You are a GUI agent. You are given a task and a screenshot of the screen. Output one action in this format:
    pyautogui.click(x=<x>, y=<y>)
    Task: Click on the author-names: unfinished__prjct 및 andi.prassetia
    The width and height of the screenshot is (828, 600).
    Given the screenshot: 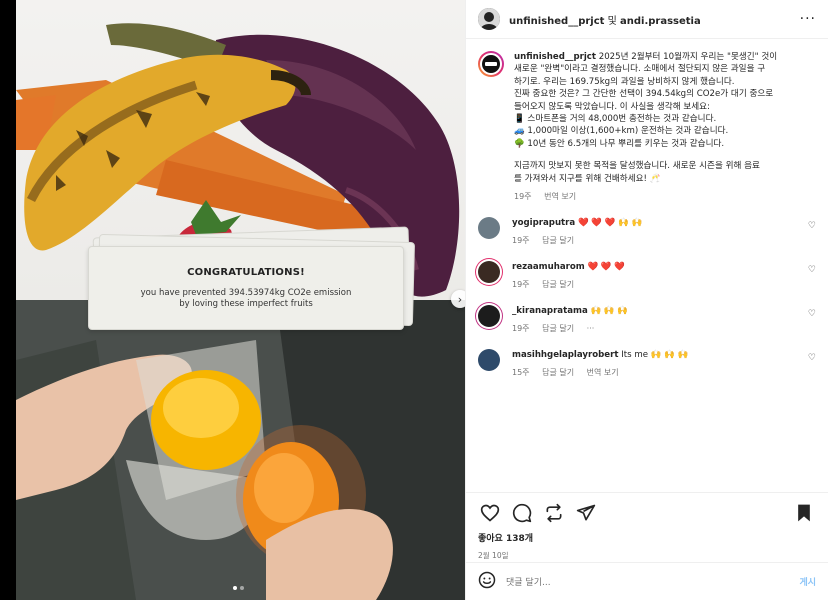 What is the action you would take?
    pyautogui.click(x=605, y=19)
    